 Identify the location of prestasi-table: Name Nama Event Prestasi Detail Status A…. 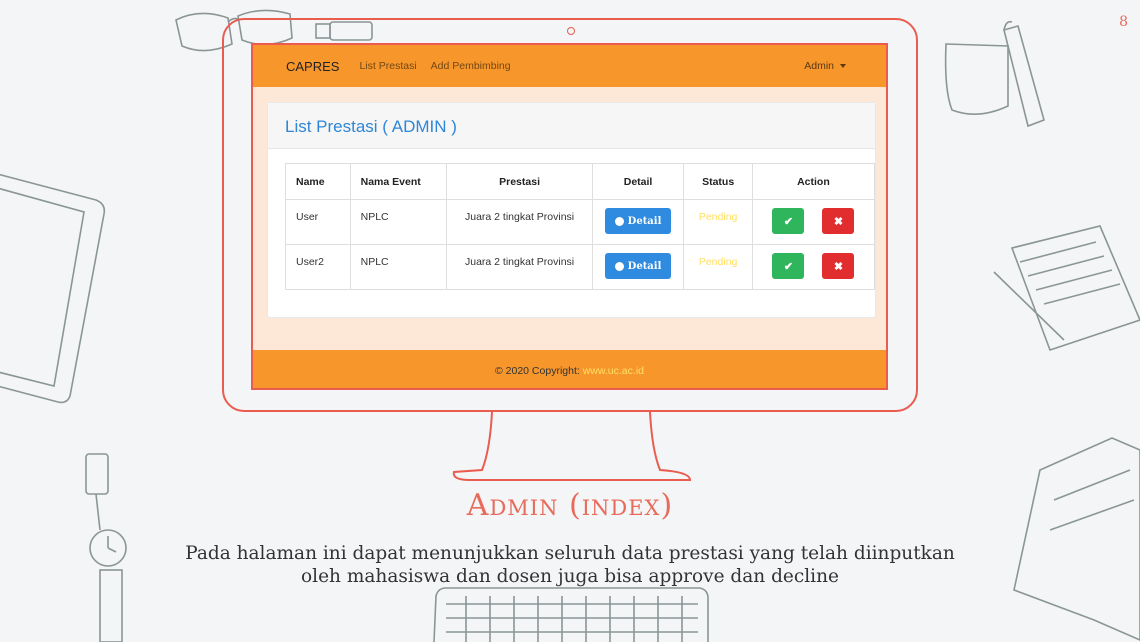
(580, 226).